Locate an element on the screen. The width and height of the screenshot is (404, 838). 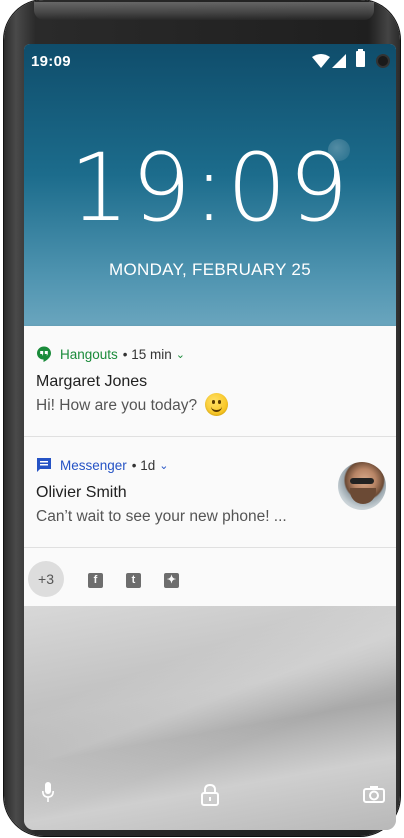
notification-time: • 15 min is located at coordinates (147, 354).